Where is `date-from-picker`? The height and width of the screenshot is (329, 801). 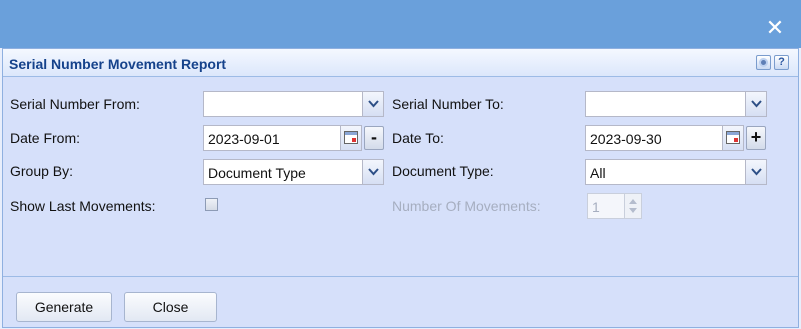 date-from-picker is located at coordinates (350, 138).